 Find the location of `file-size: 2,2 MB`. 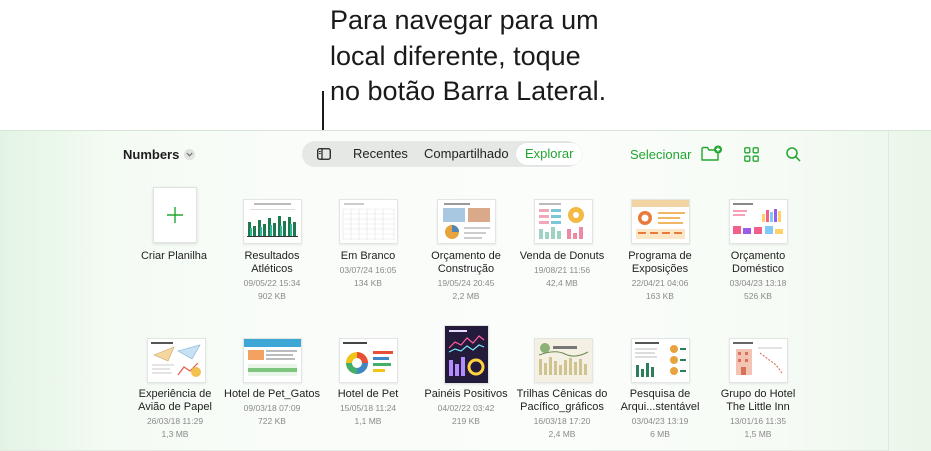

file-size: 2,2 MB is located at coordinates (466, 296).